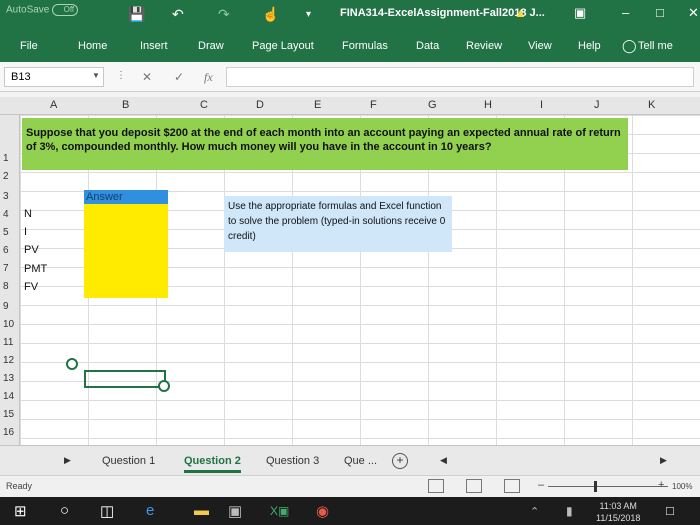 The width and height of the screenshot is (700, 525). Describe the element at coordinates (308, 14) in the screenshot. I see `customize-toolbar-icon: ▾` at that location.